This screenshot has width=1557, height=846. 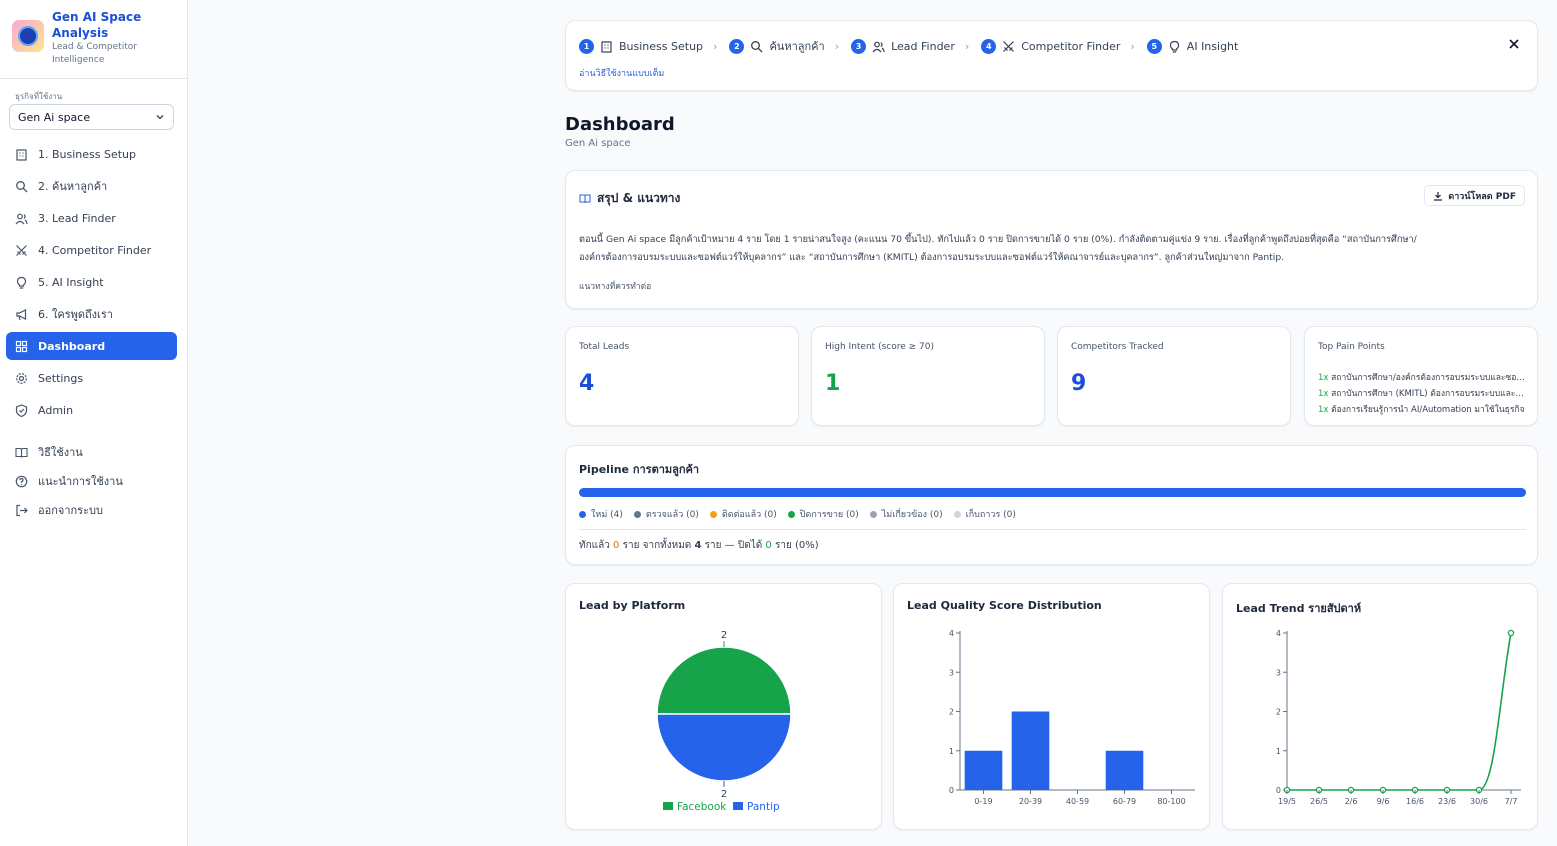 I want to click on full-guide-link: อ่านวิธีใช้งานแบบเต็ม, so click(x=621, y=73).